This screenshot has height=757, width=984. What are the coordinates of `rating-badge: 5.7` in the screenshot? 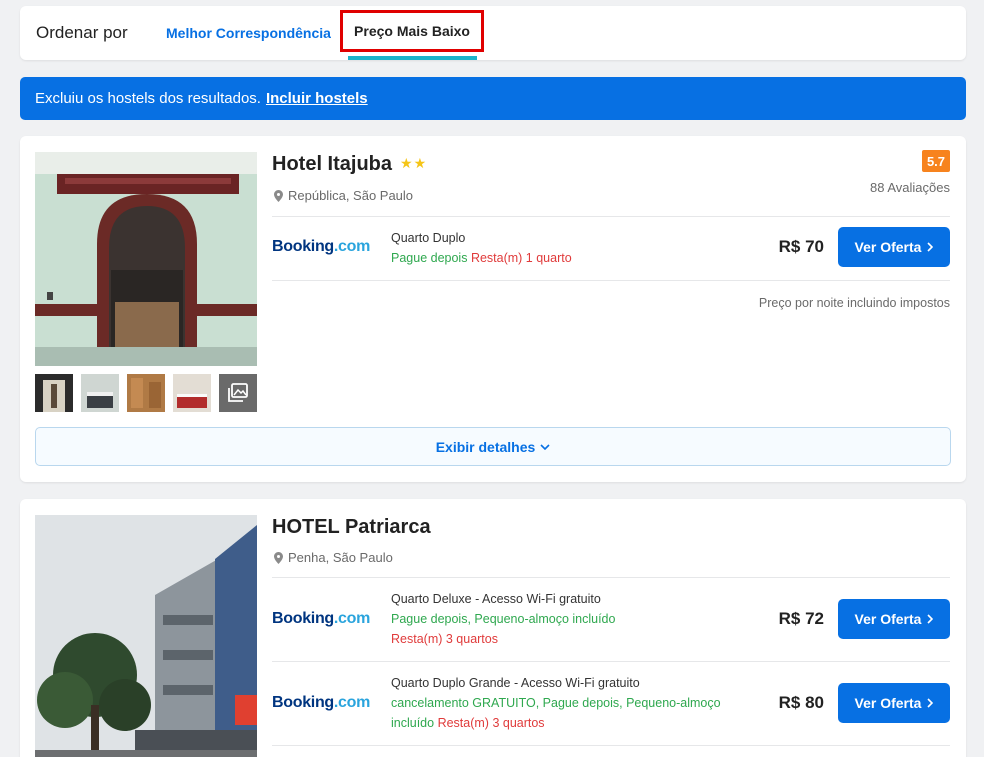 It's located at (936, 161).